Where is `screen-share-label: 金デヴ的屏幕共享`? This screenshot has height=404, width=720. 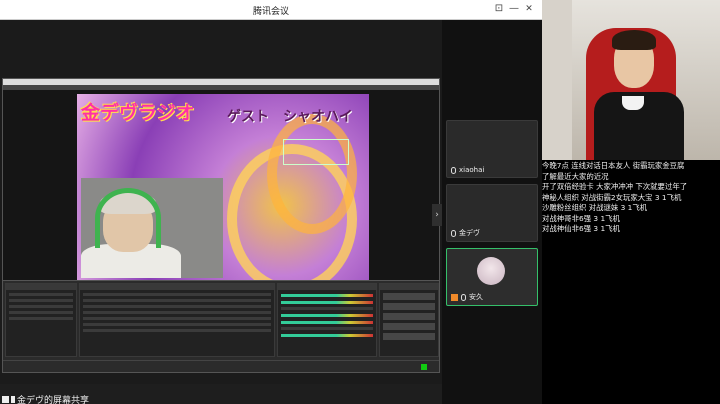
screen-share-label: 金デヴ的屏幕共享 is located at coordinates (45, 399).